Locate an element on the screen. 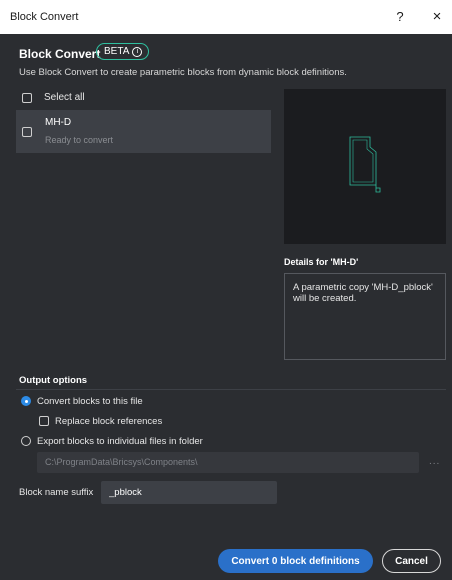  block-outline is located at coordinates (365, 164).